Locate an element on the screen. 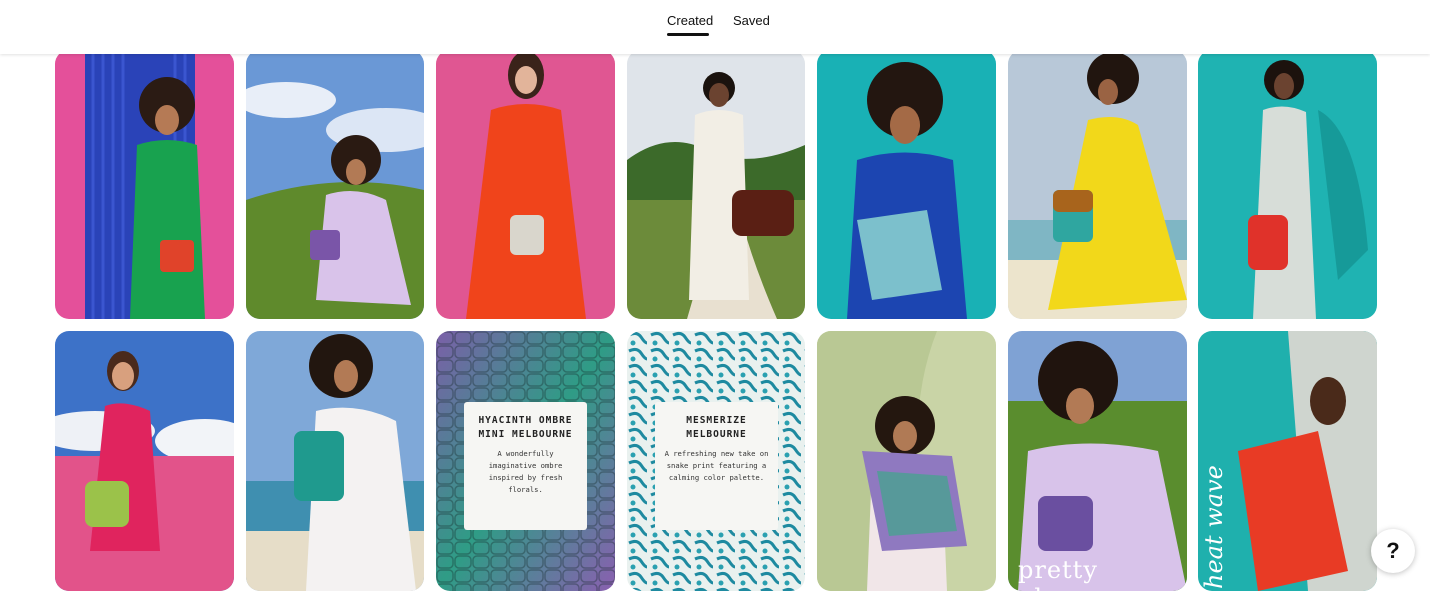 This screenshot has width=1430, height=591. question-mark-icon: ? is located at coordinates (1393, 550).